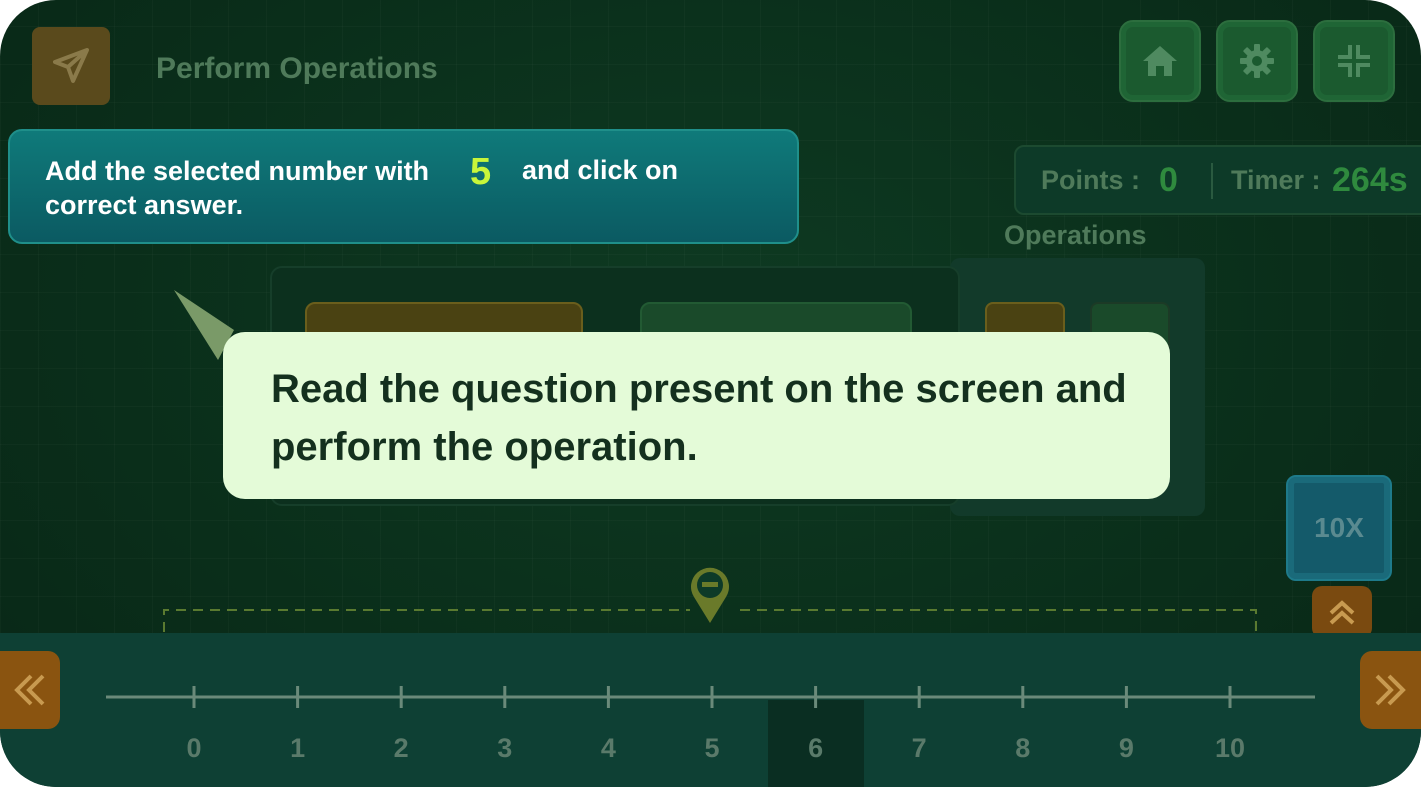  What do you see at coordinates (194, 748) in the screenshot?
I see `number-line-tick-label: 0` at bounding box center [194, 748].